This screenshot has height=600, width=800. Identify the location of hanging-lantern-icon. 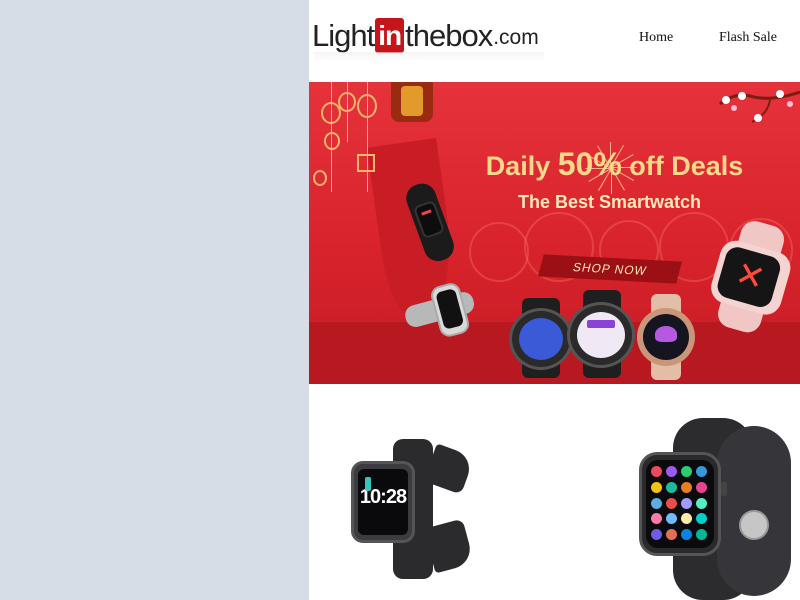
(412, 102).